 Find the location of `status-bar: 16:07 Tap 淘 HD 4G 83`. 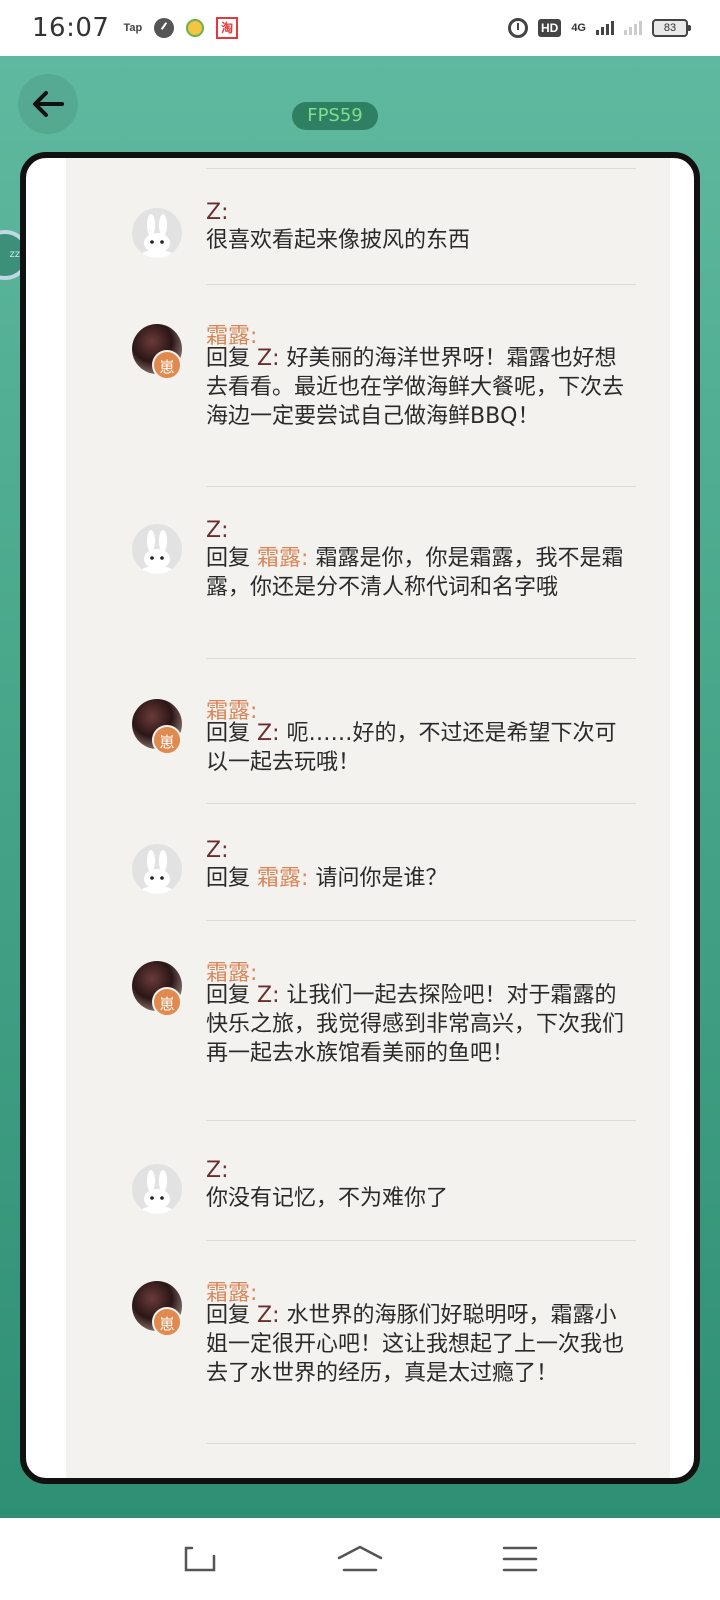

status-bar: 16:07 Tap 淘 HD 4G 83 is located at coordinates (360, 28).